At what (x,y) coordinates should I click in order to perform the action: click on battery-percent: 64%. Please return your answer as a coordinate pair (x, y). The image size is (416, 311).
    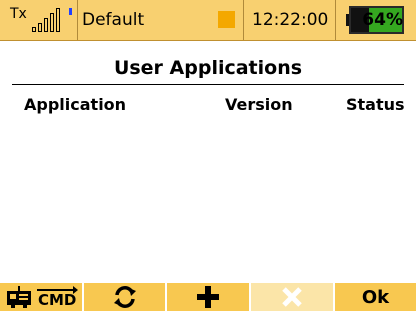
    Looking at the image, I should click on (382, 20).